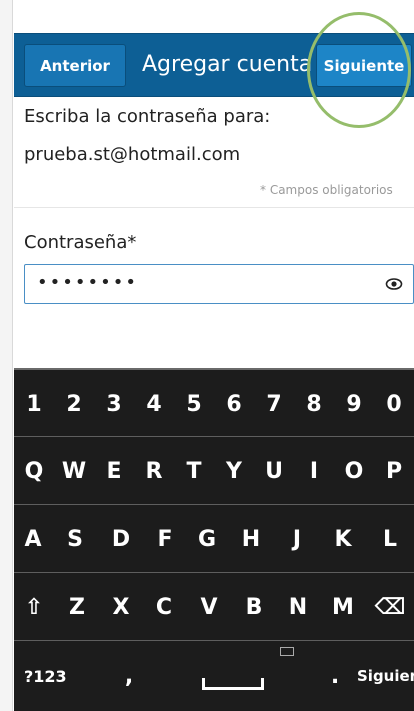  What do you see at coordinates (209, 606) in the screenshot?
I see `key-v: V` at bounding box center [209, 606].